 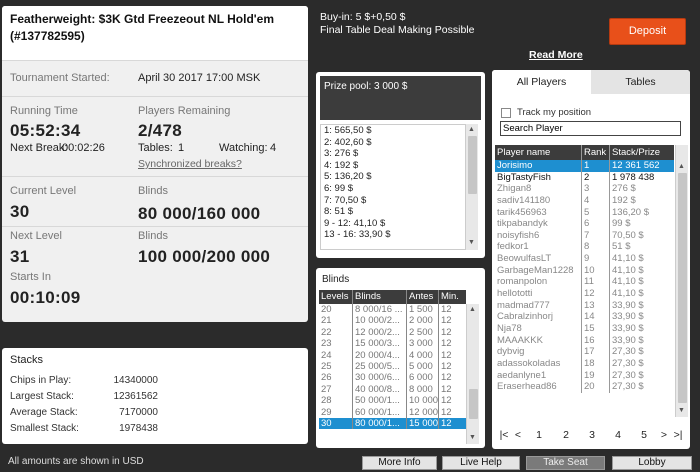 I want to click on player-name: Cabralzinhorj, so click(x=538, y=317).